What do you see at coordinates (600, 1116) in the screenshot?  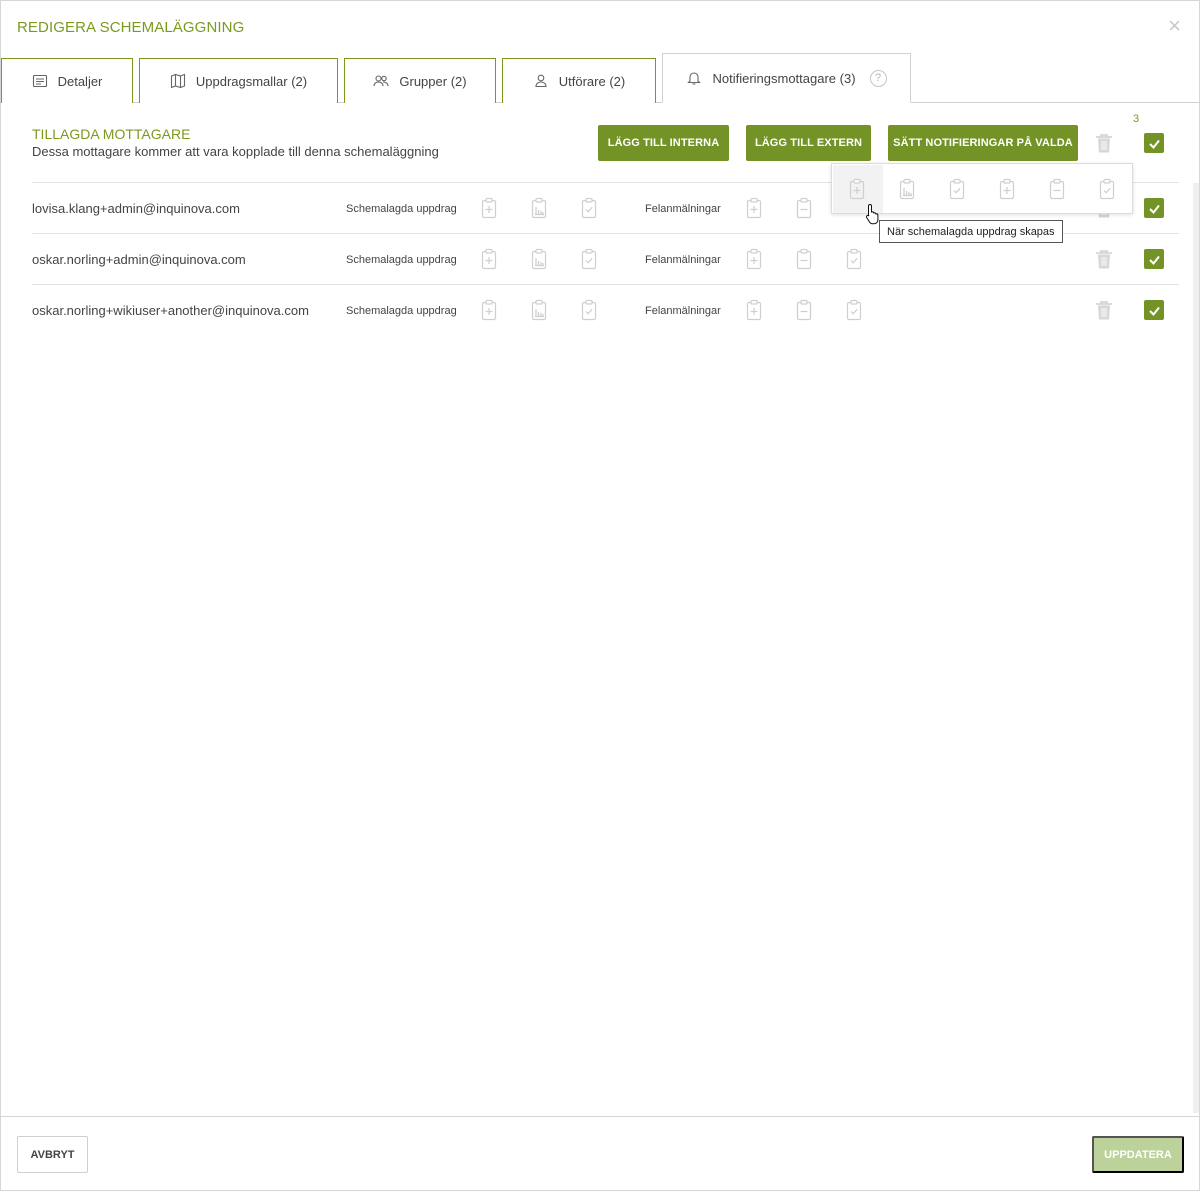 I see `footer-divider` at bounding box center [600, 1116].